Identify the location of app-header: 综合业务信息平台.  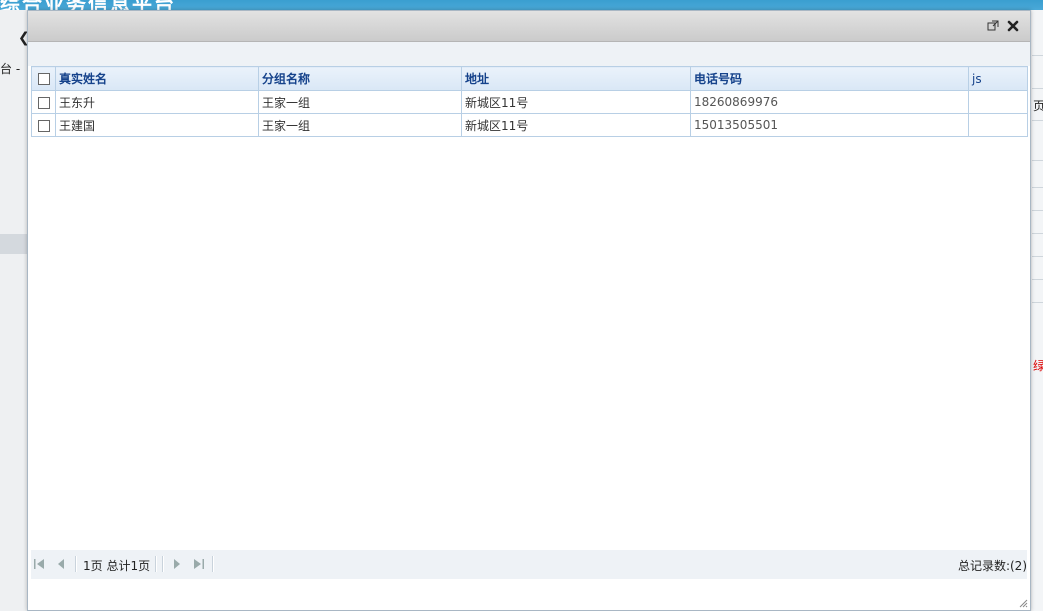
(521, 8).